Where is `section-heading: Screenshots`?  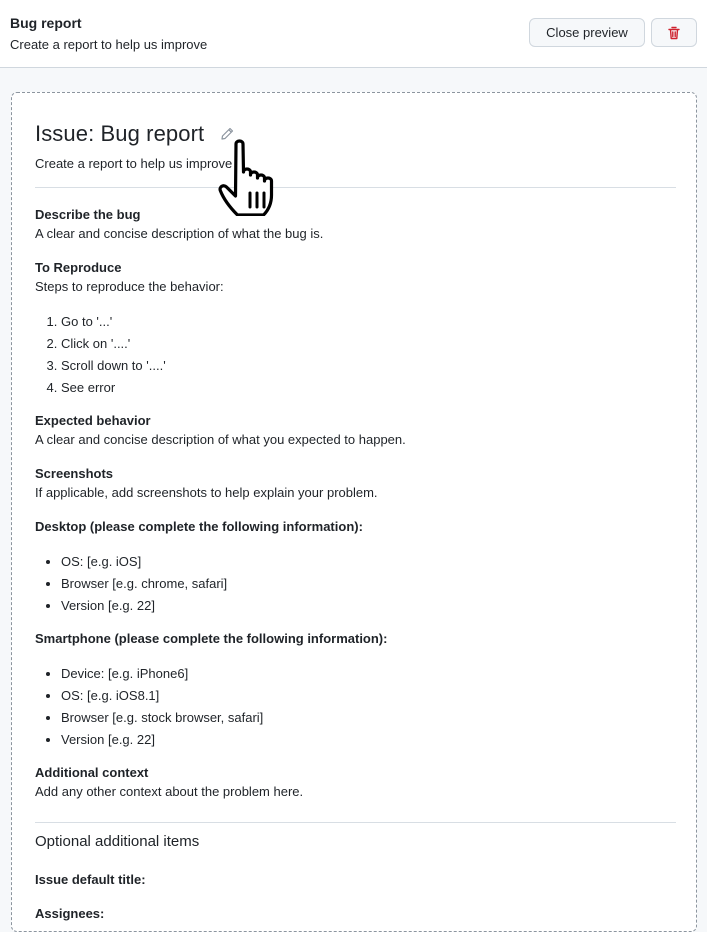 section-heading: Screenshots is located at coordinates (74, 473).